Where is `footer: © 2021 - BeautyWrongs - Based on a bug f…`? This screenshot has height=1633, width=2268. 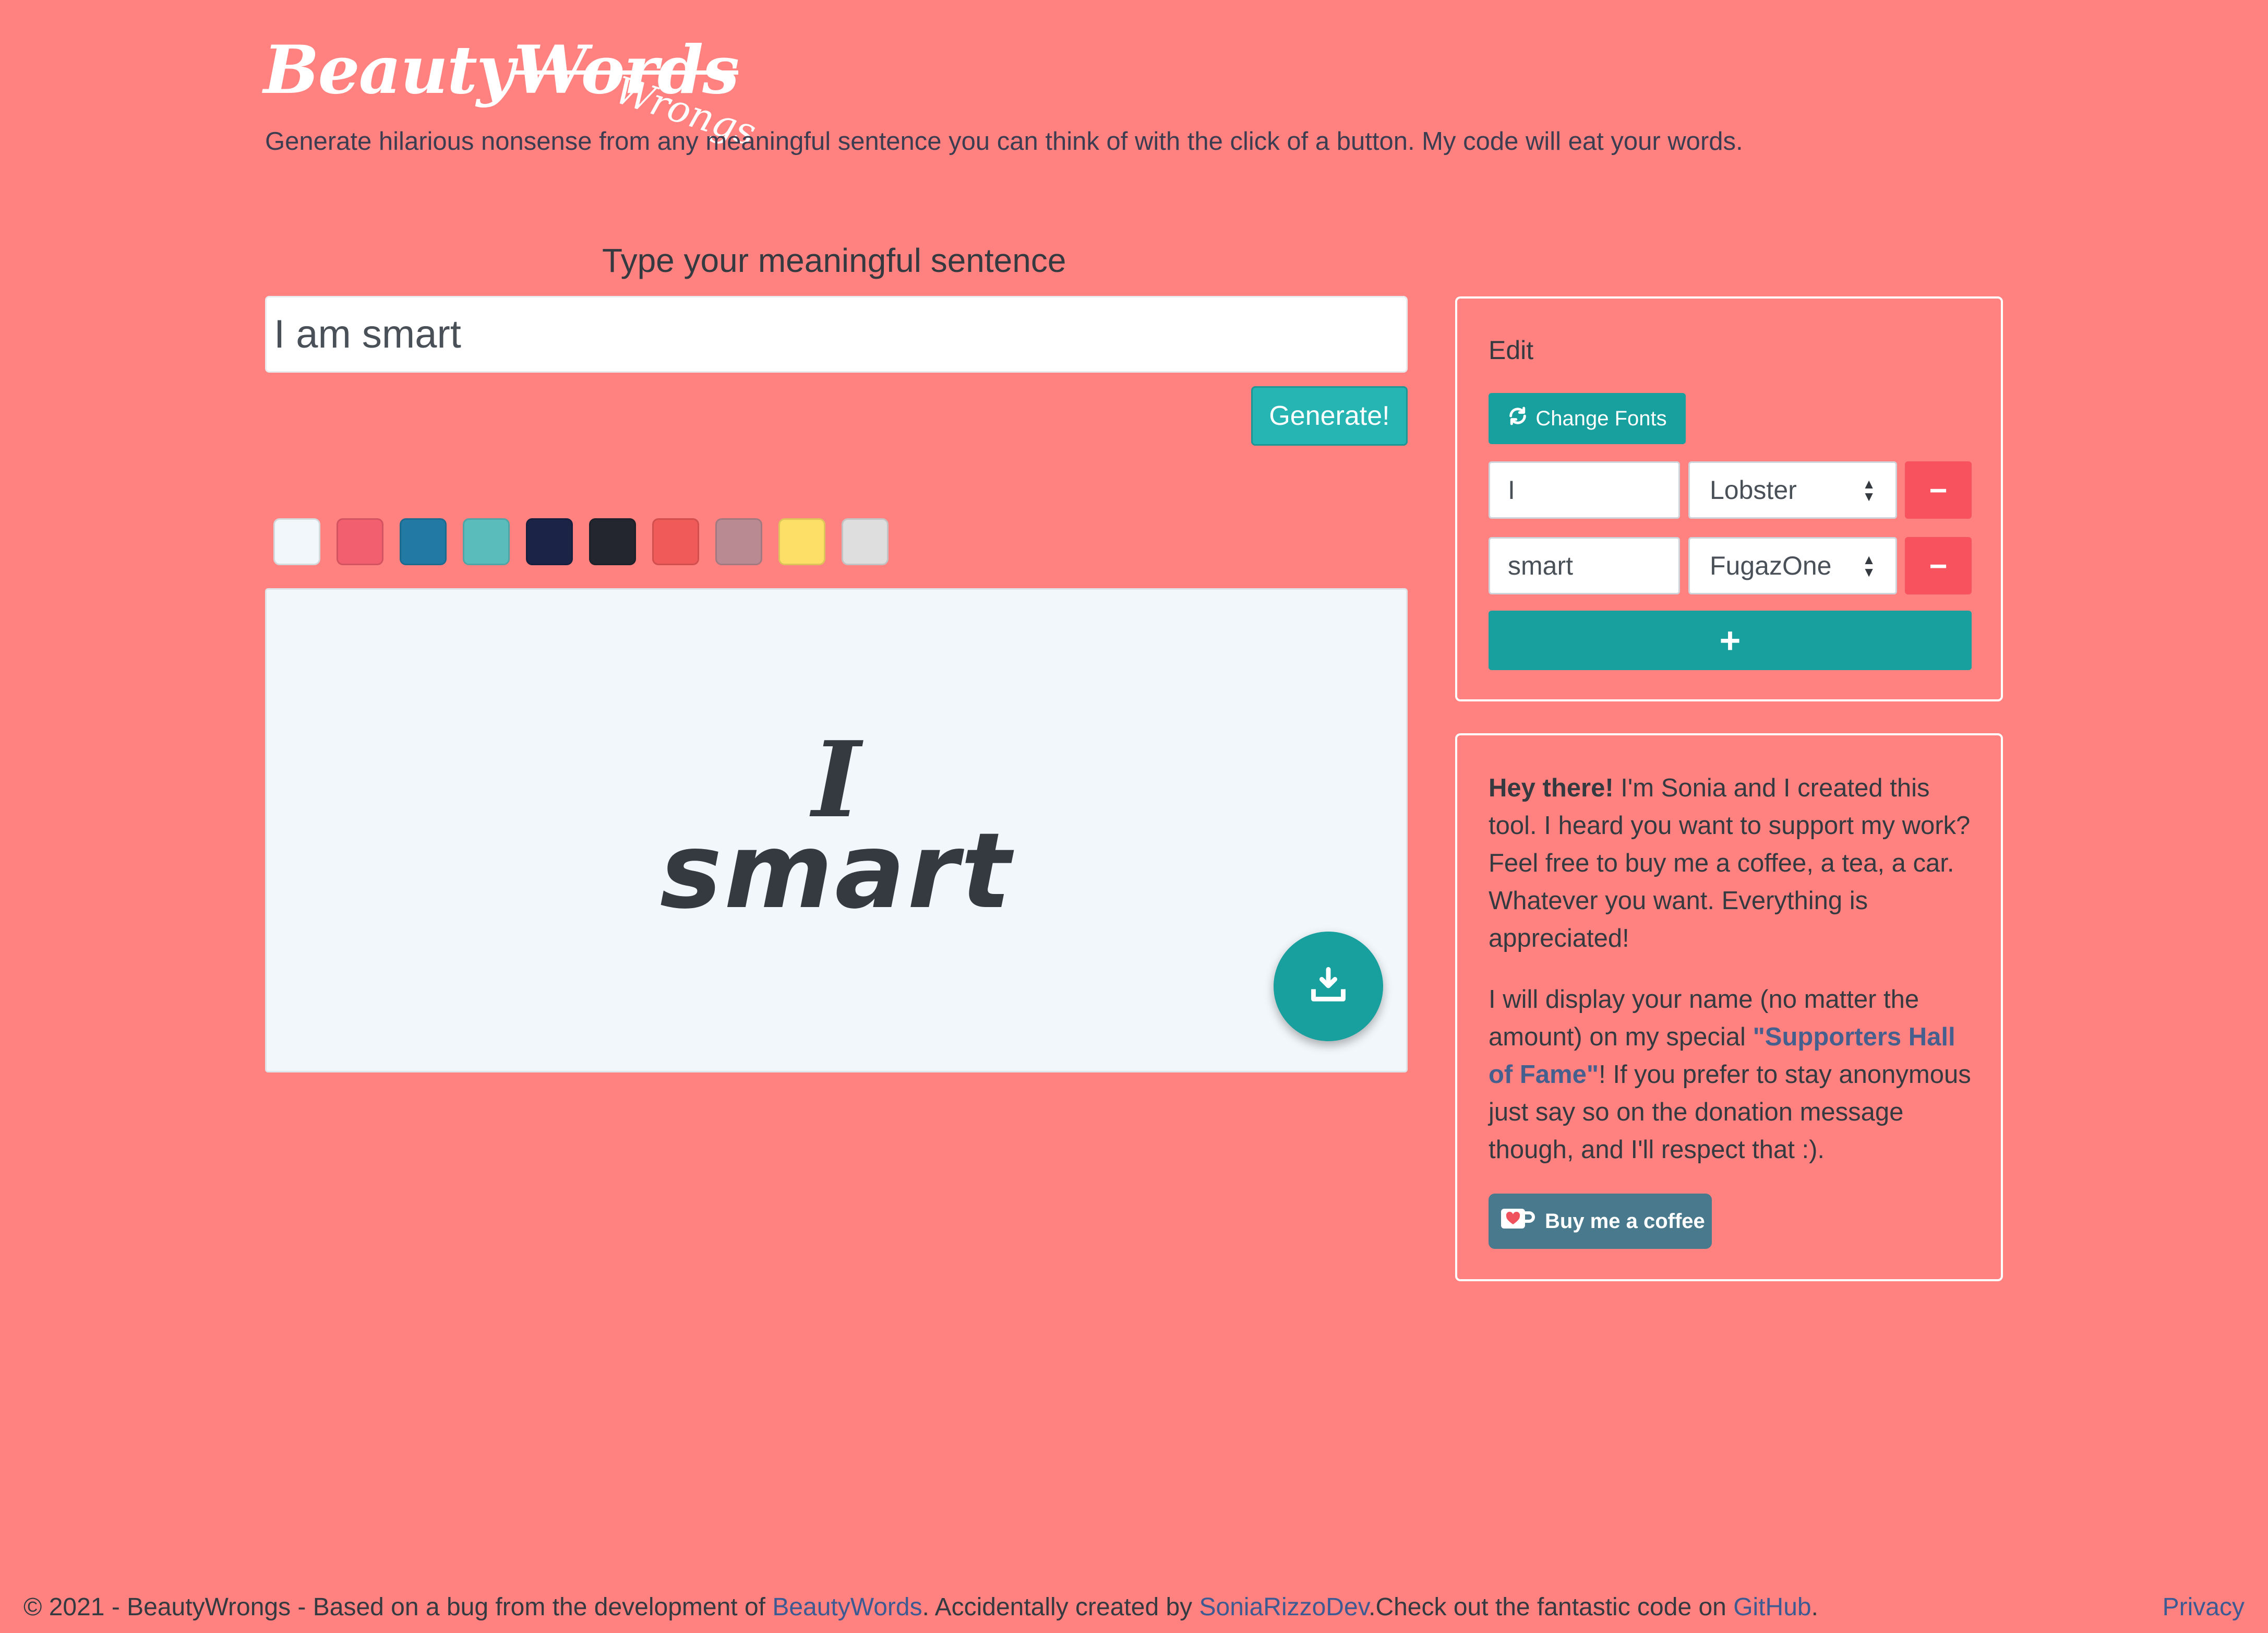
footer: © 2021 - BeautyWrongs - Based on a bug f… is located at coordinates (920, 1608).